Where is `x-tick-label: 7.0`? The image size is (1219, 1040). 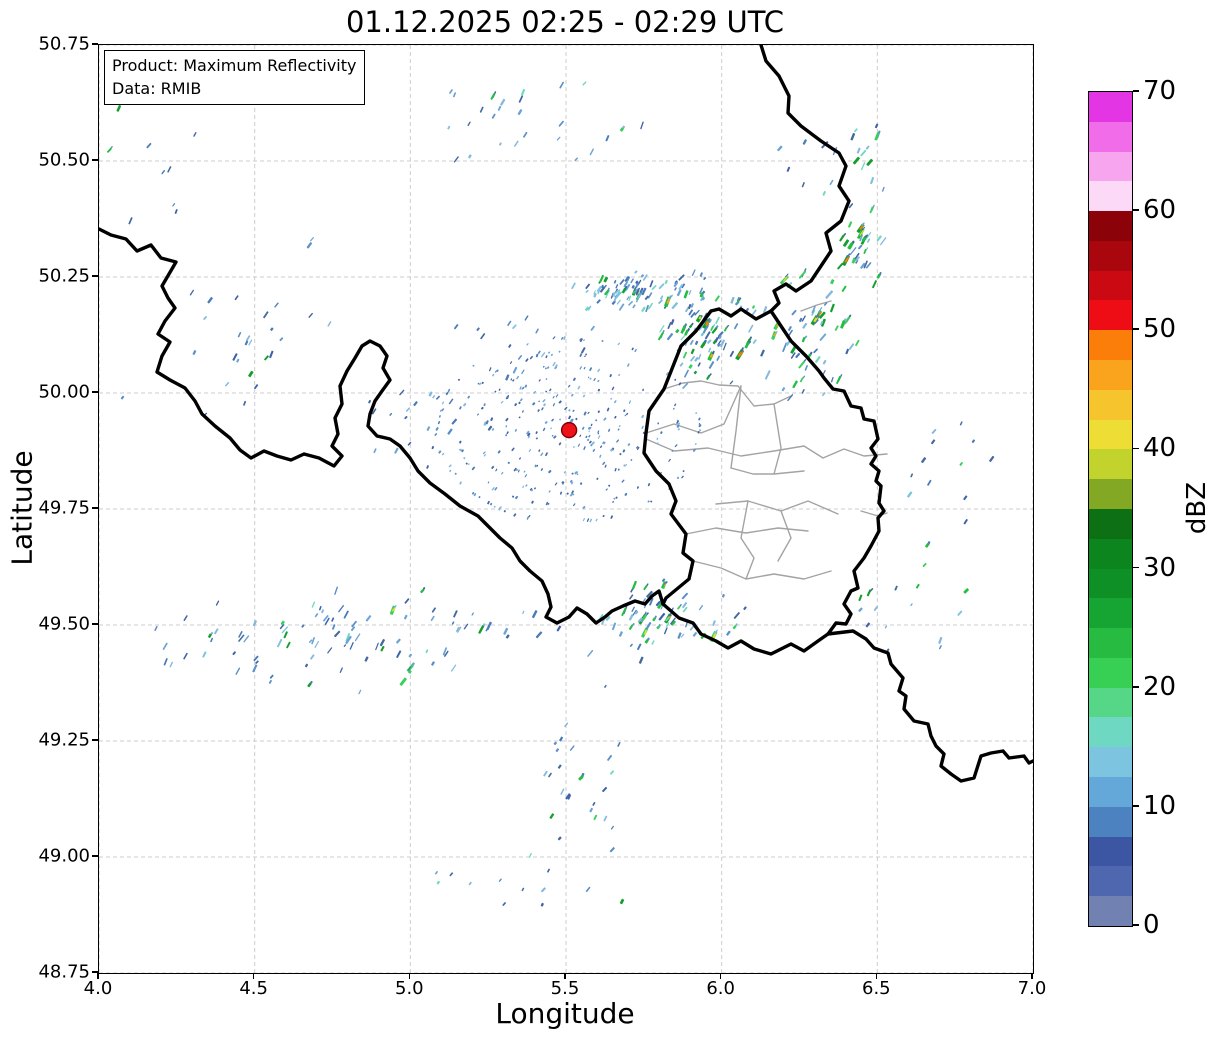 x-tick-label: 7.0 is located at coordinates (1032, 988).